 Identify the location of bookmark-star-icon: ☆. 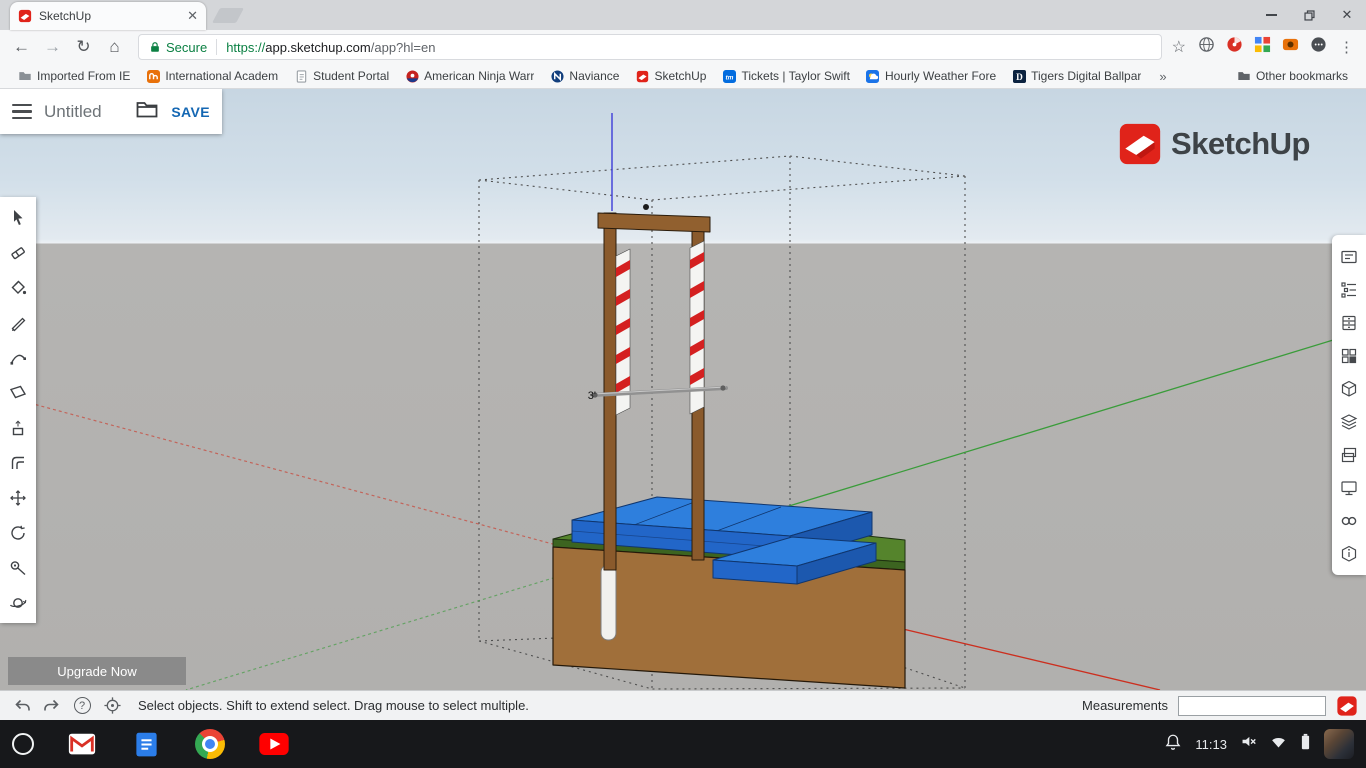
(1179, 47).